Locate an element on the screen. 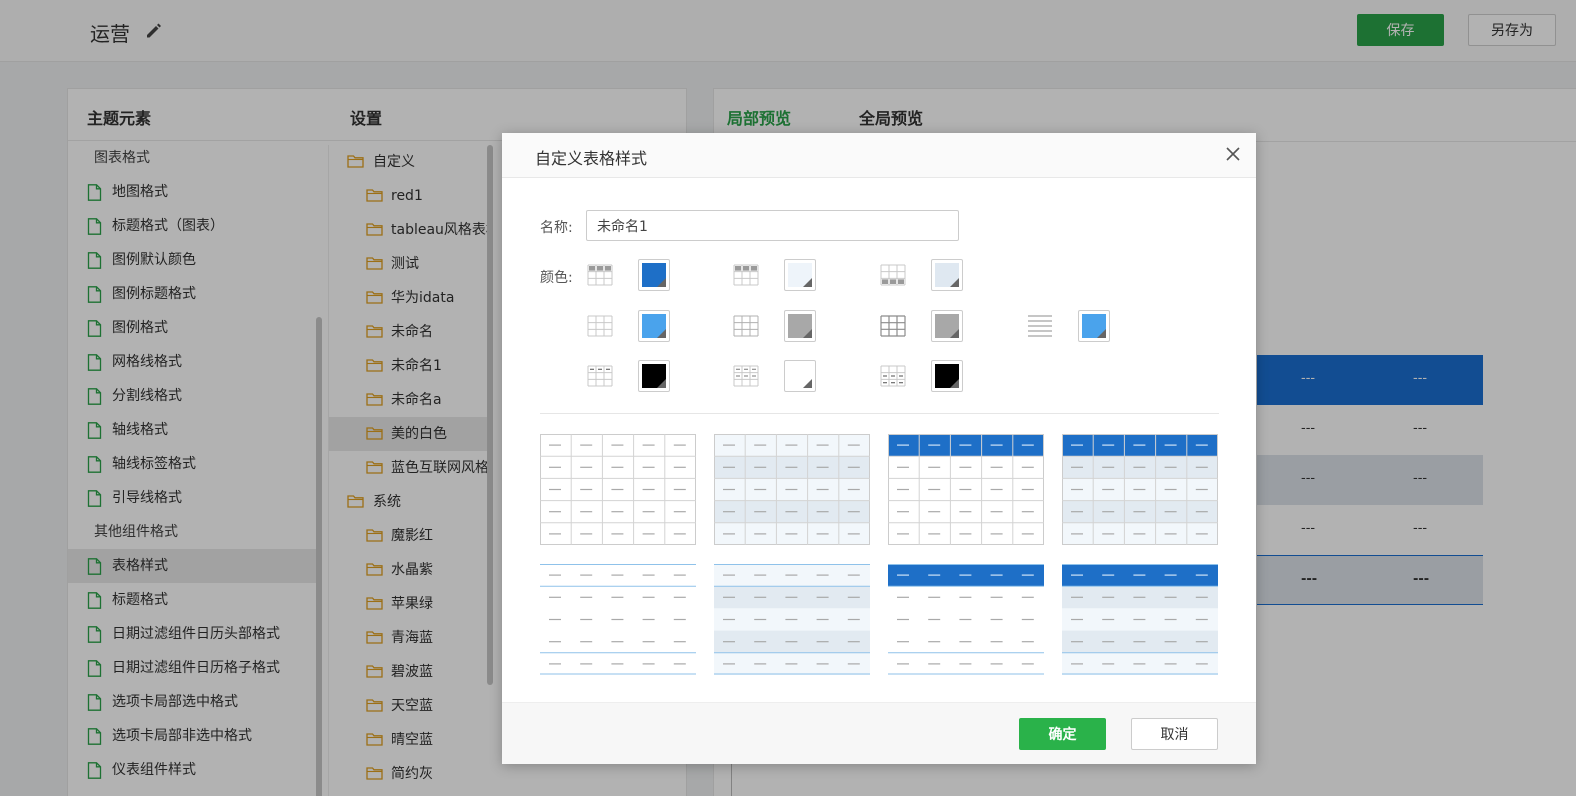 Image resolution: width=1576 pixels, height=796 pixels. table-header-row-icon is located at coordinates (746, 275).